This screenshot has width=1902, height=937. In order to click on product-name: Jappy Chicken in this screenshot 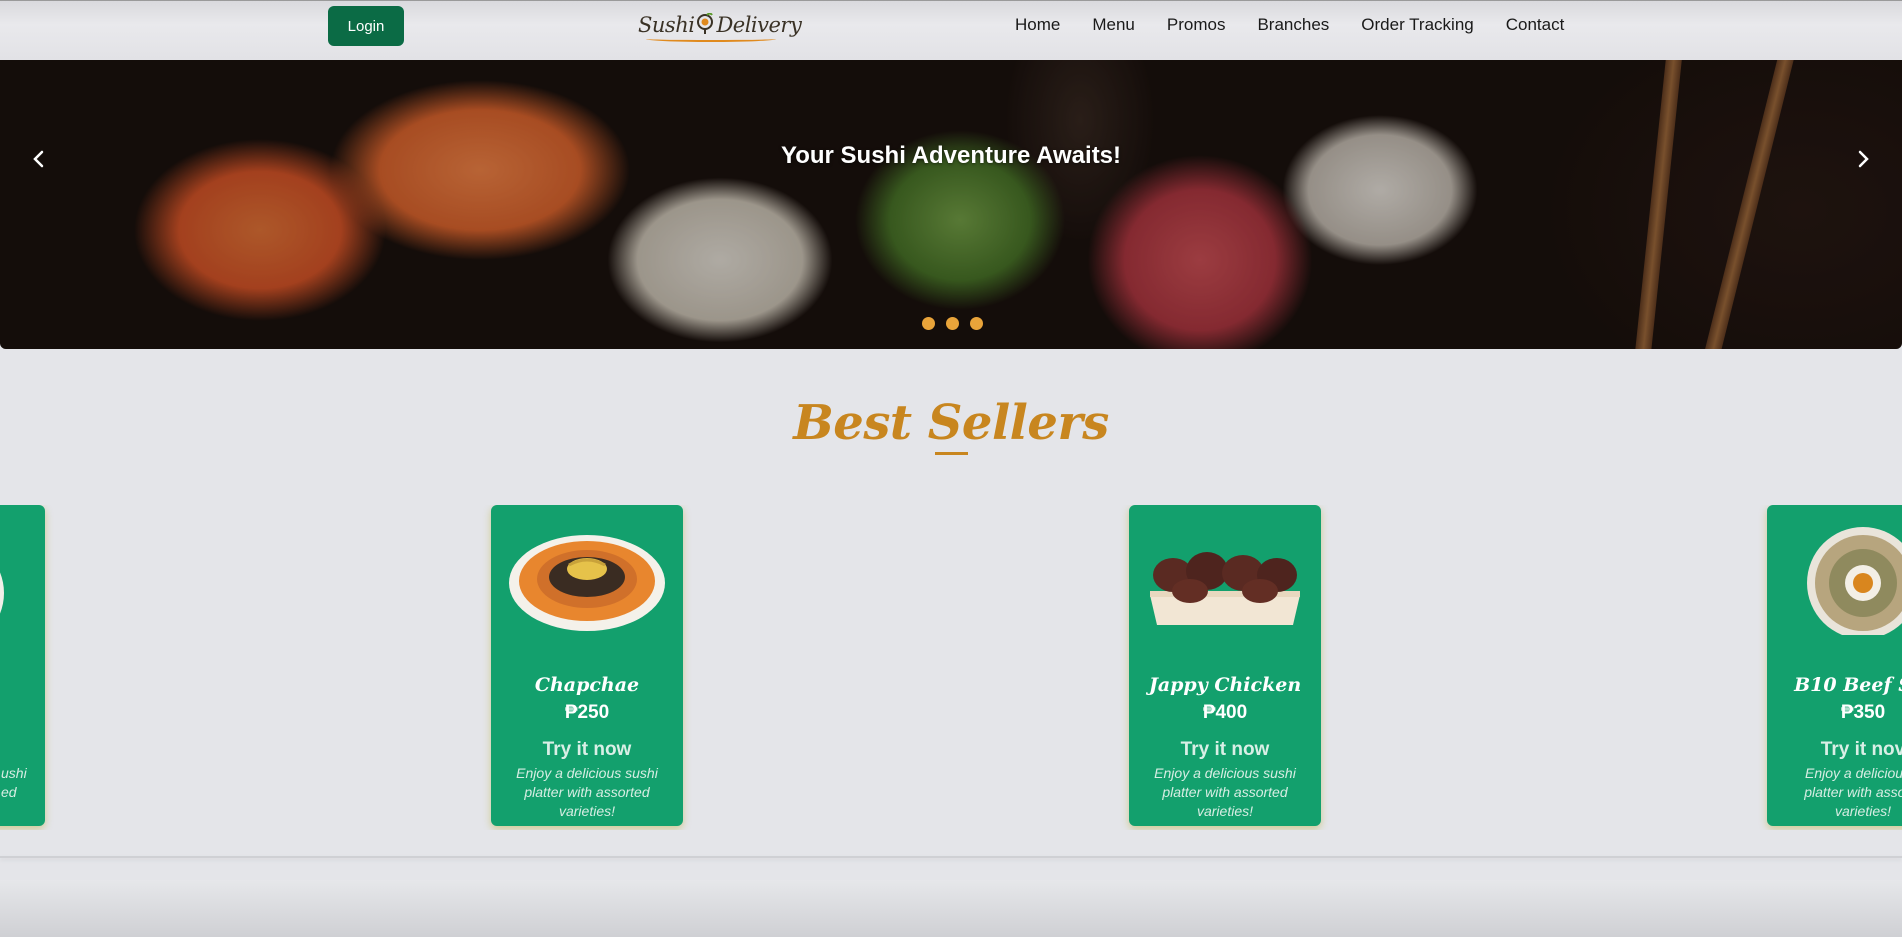, I will do `click(1225, 685)`.